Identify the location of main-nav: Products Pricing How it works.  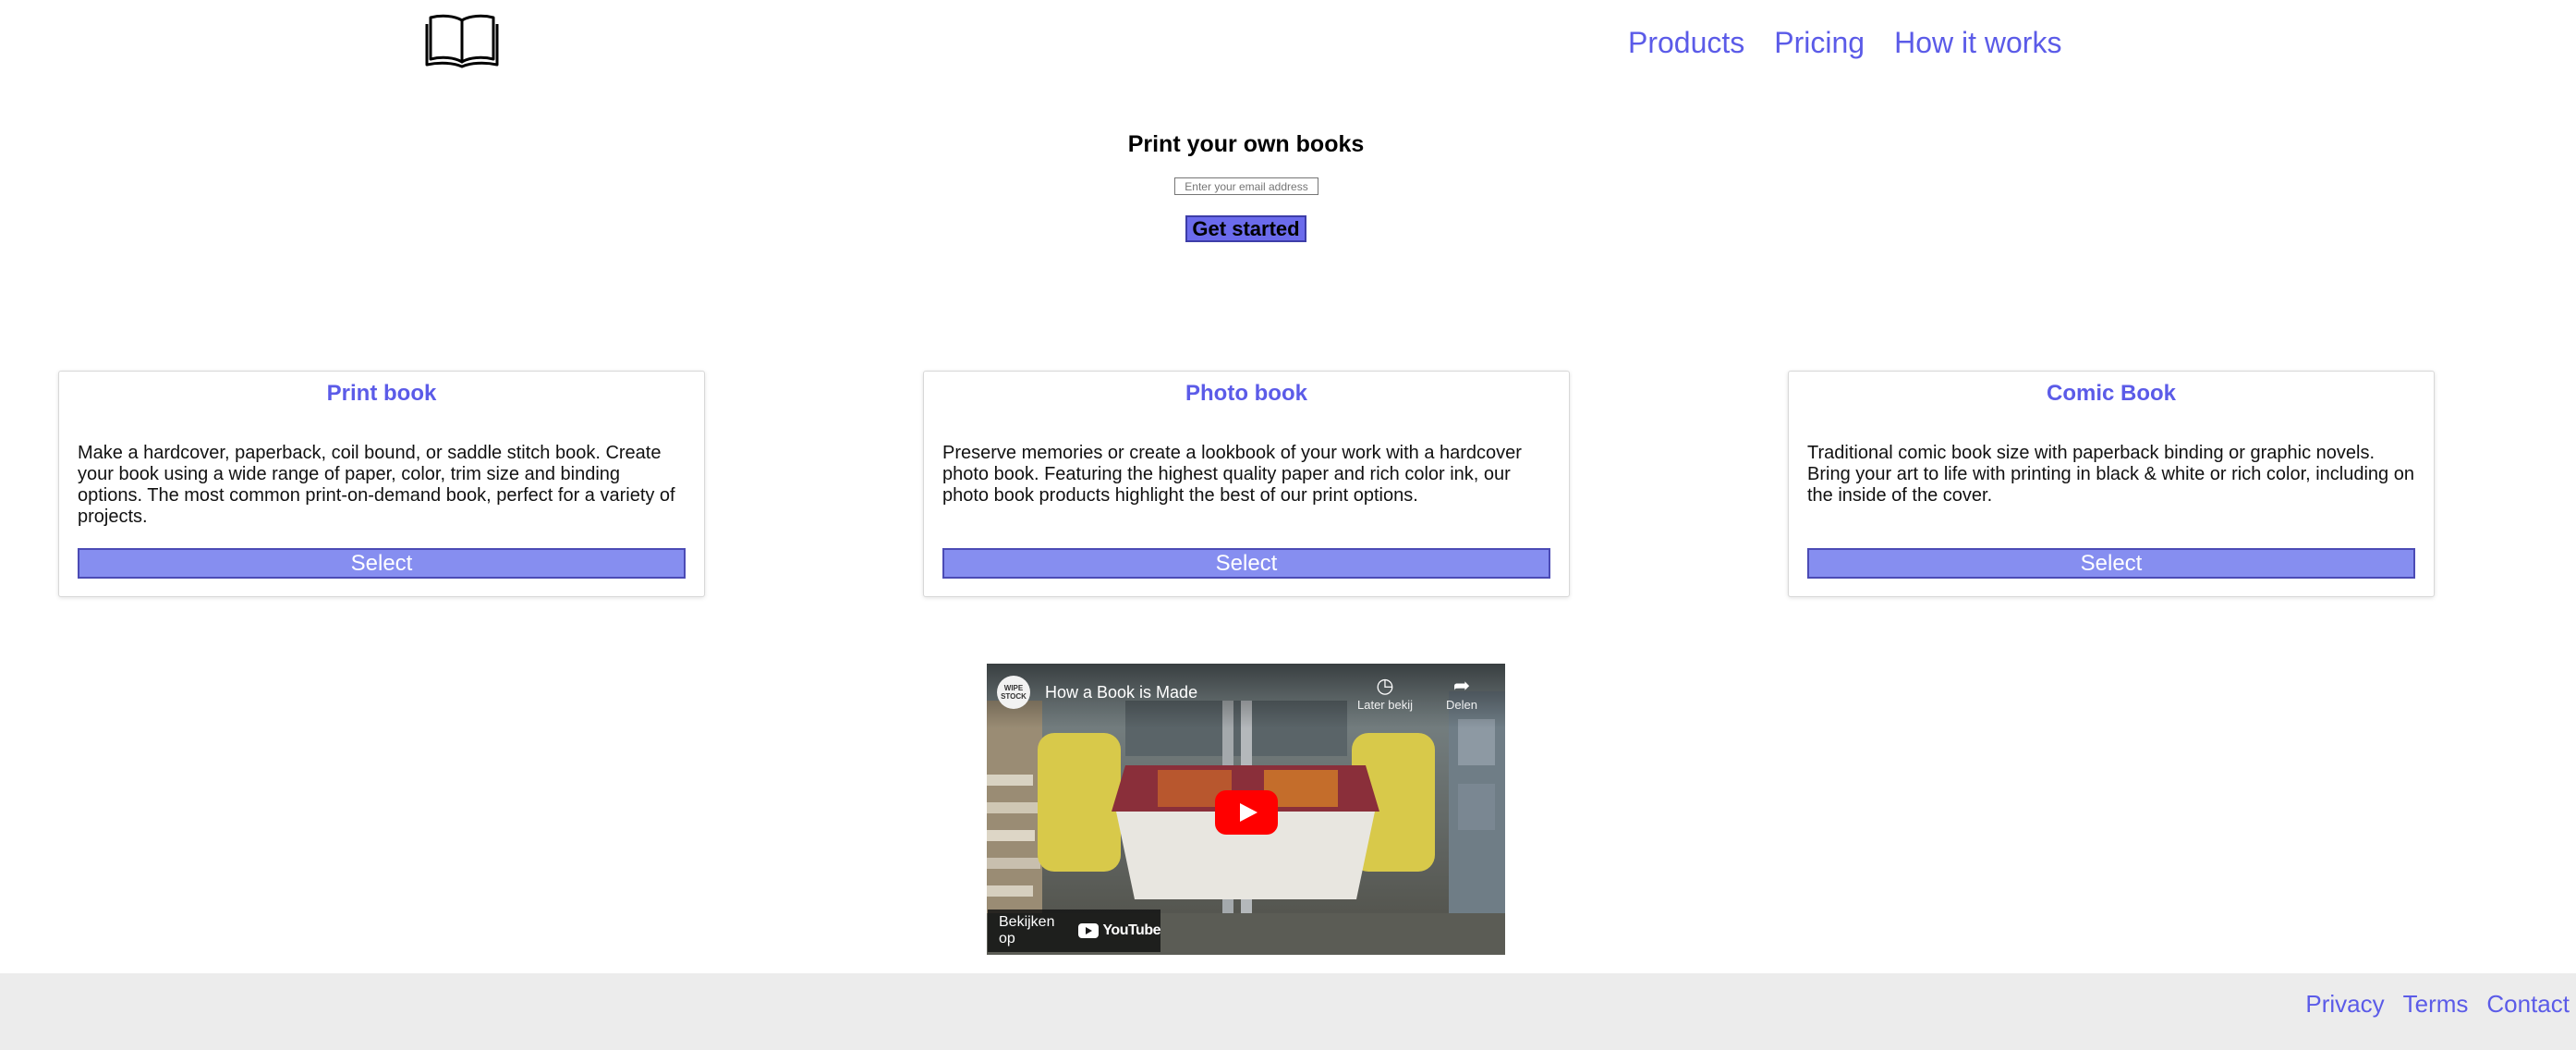
(1844, 42).